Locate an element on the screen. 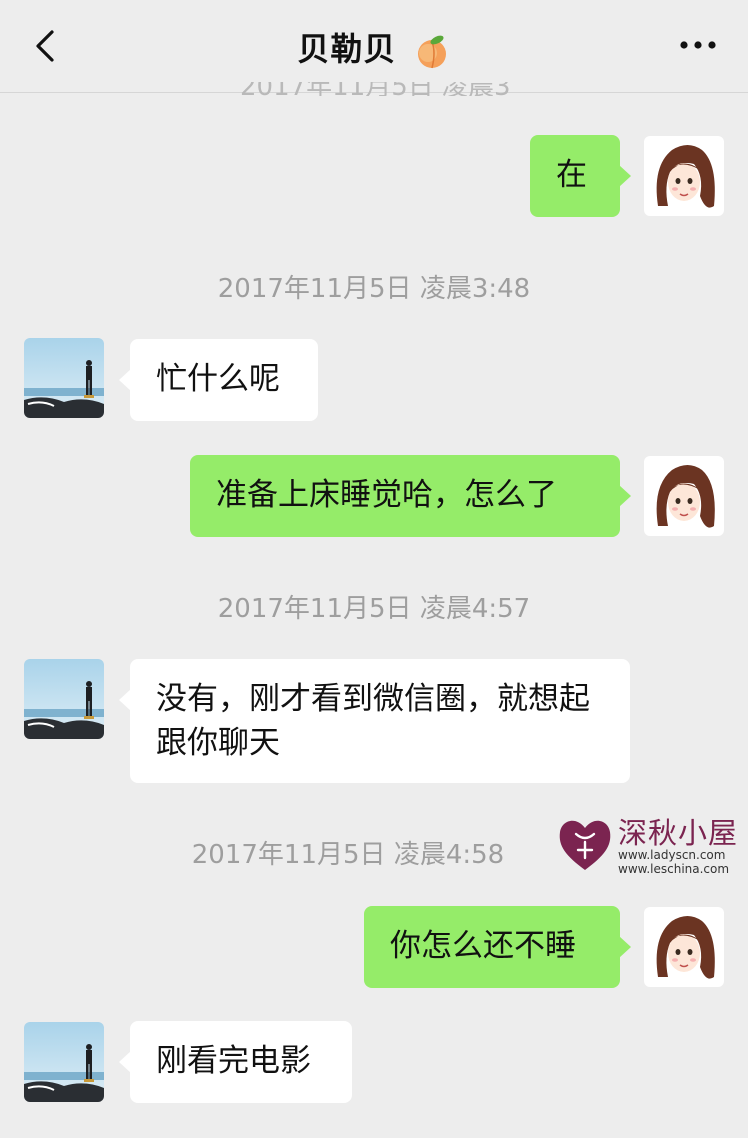 The image size is (748, 1138). incoming-message: 忙什么呢 is located at coordinates (218, 380).